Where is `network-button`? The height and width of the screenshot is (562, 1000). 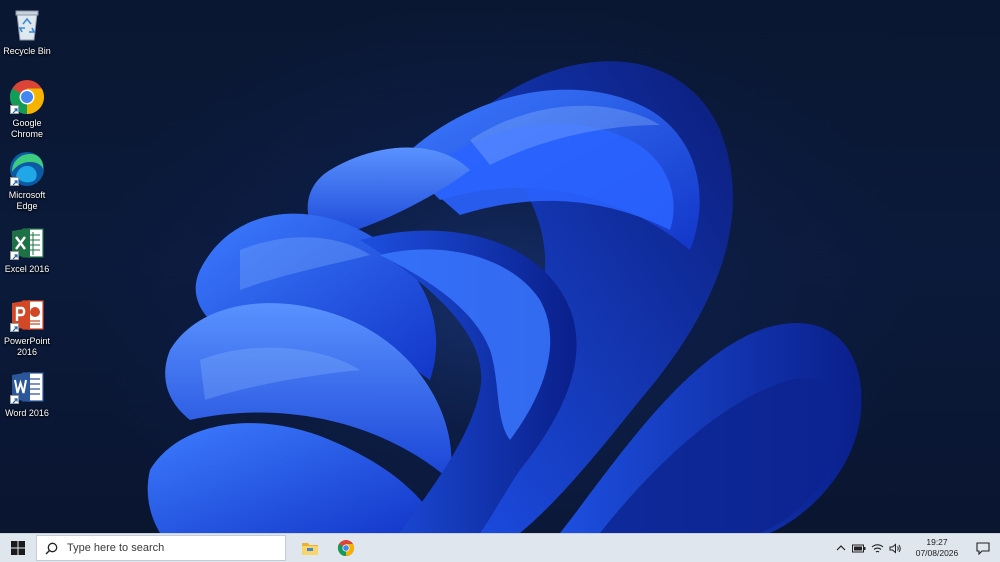
network-button is located at coordinates (877, 548).